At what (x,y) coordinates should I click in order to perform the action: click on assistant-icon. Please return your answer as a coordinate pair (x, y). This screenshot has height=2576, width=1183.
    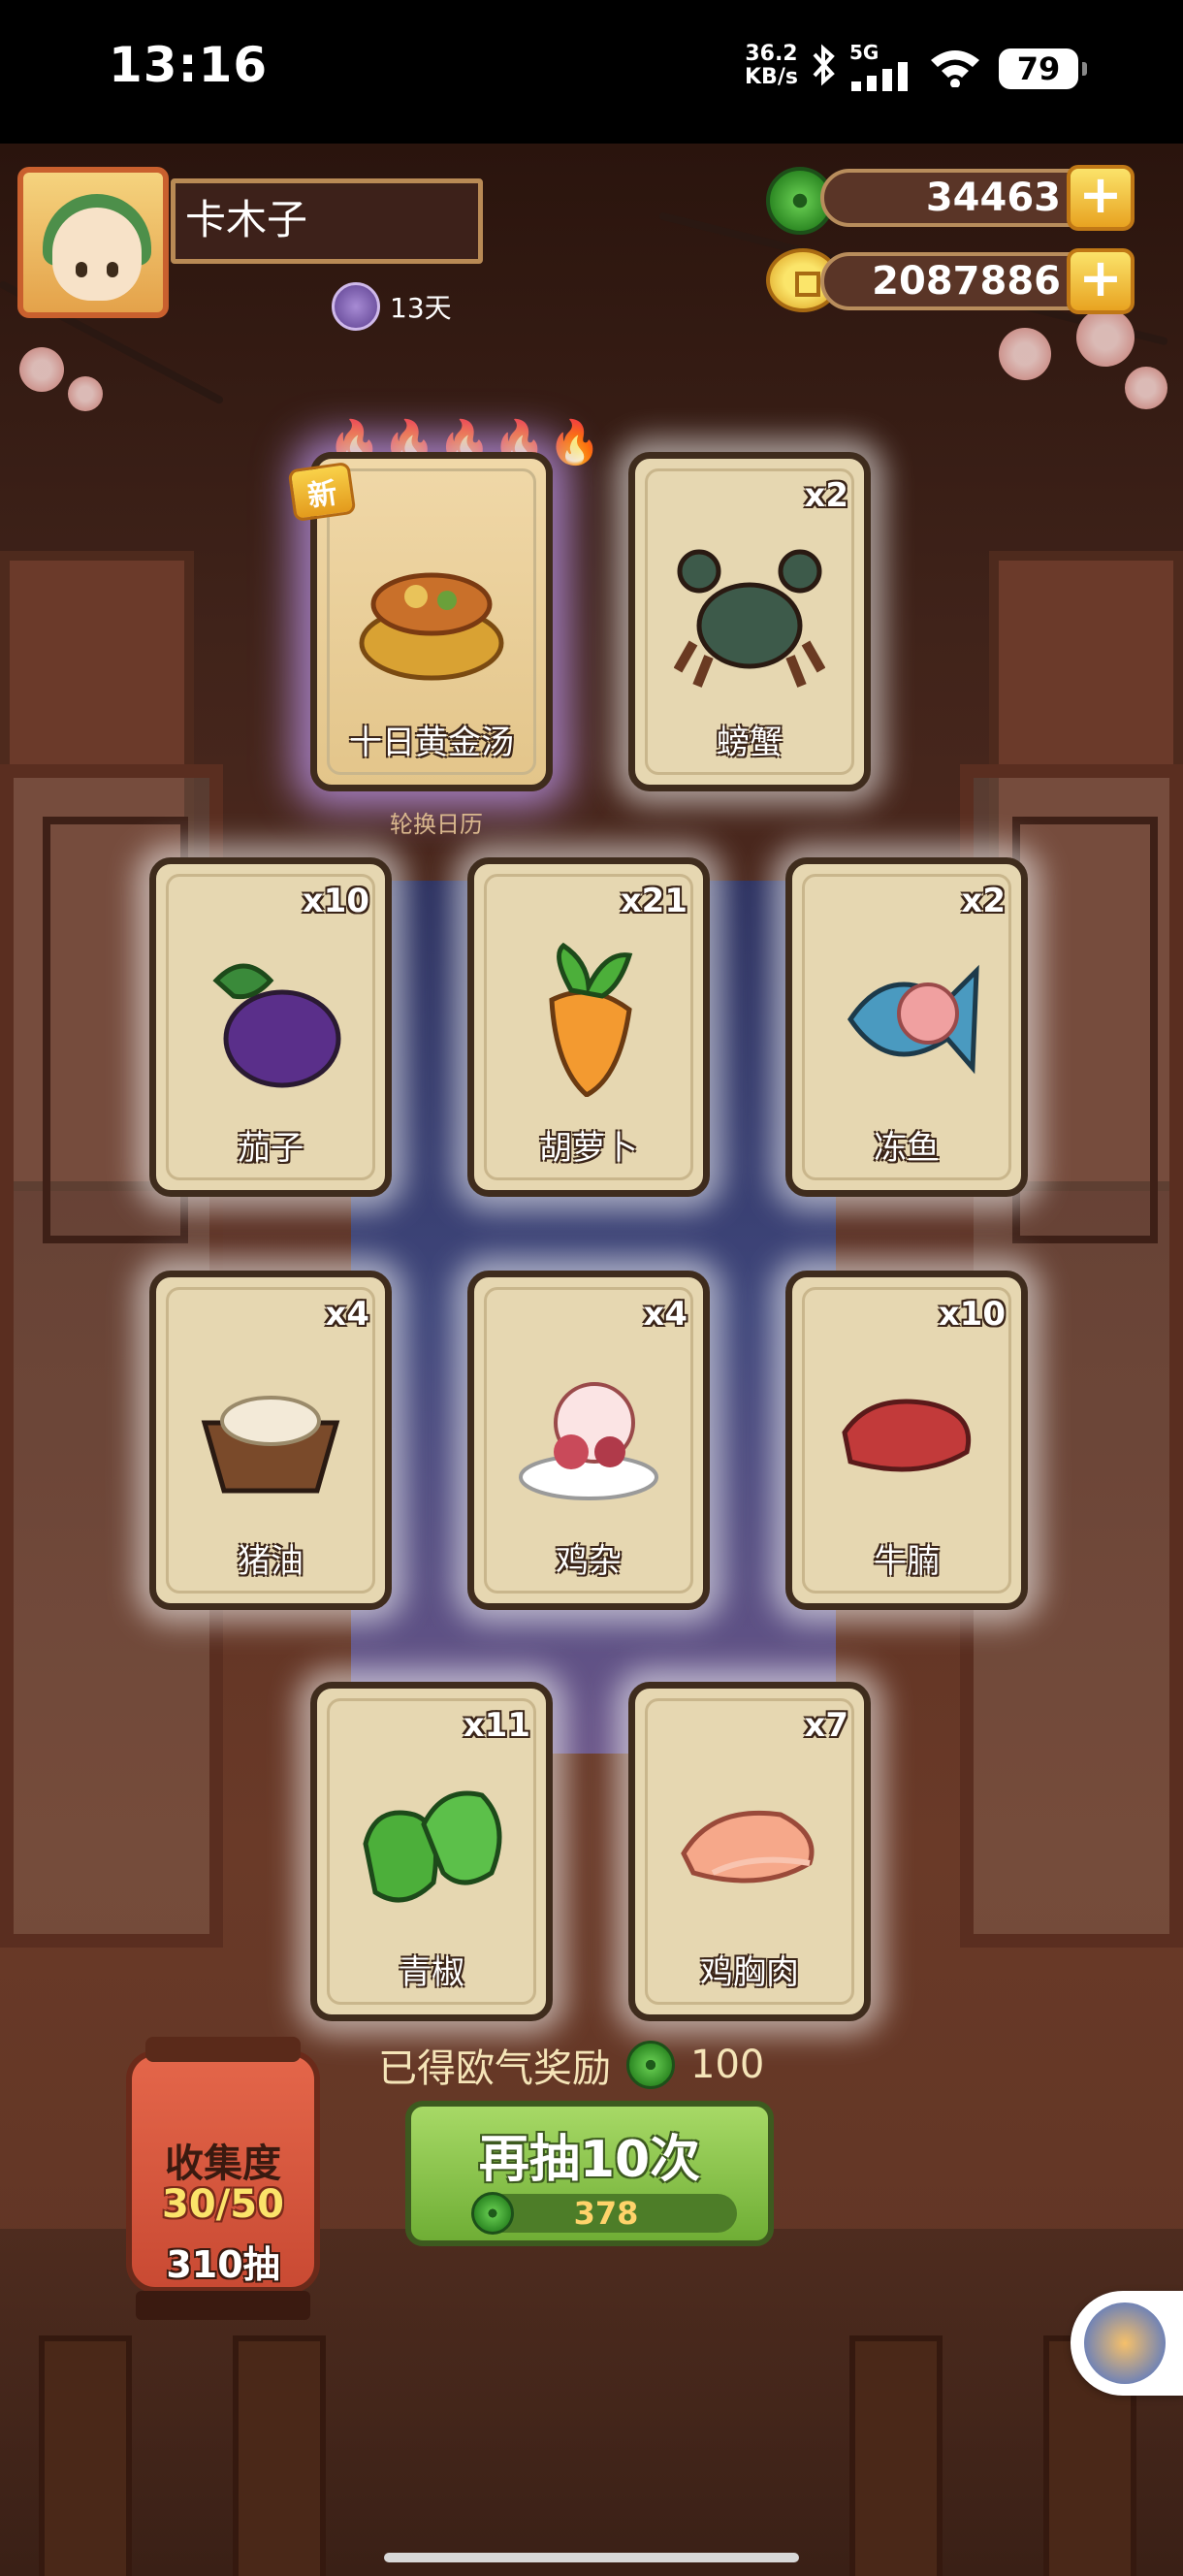
    Looking at the image, I should click on (1125, 2343).